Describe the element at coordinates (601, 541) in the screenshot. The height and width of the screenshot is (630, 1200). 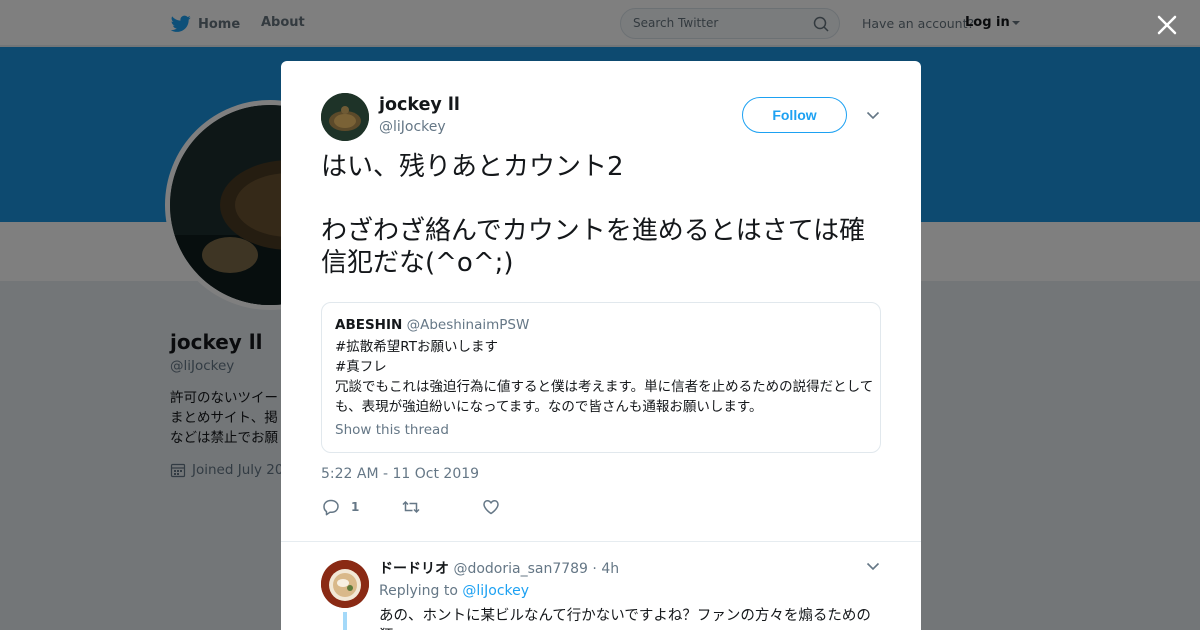
I see `divider` at that location.